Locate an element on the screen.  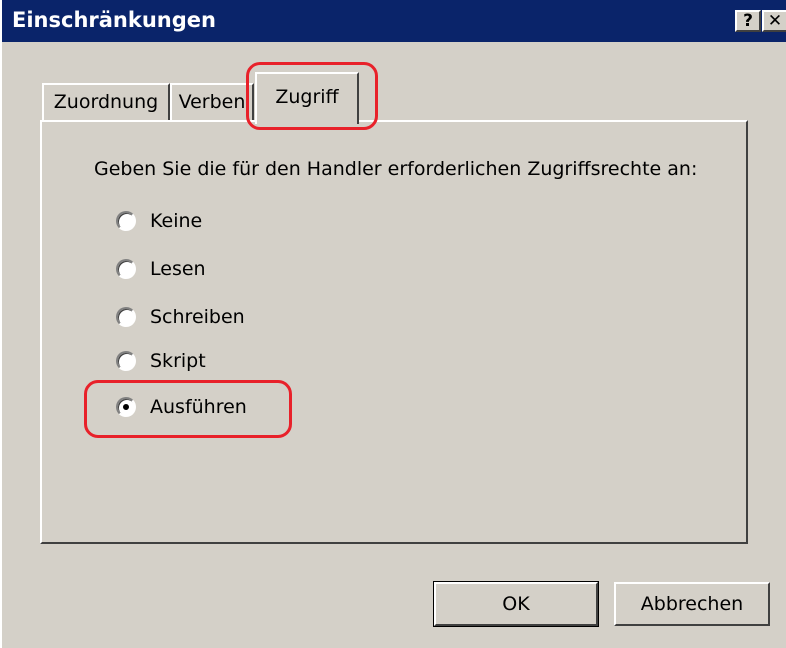
ok-button: OK is located at coordinates (516, 604).